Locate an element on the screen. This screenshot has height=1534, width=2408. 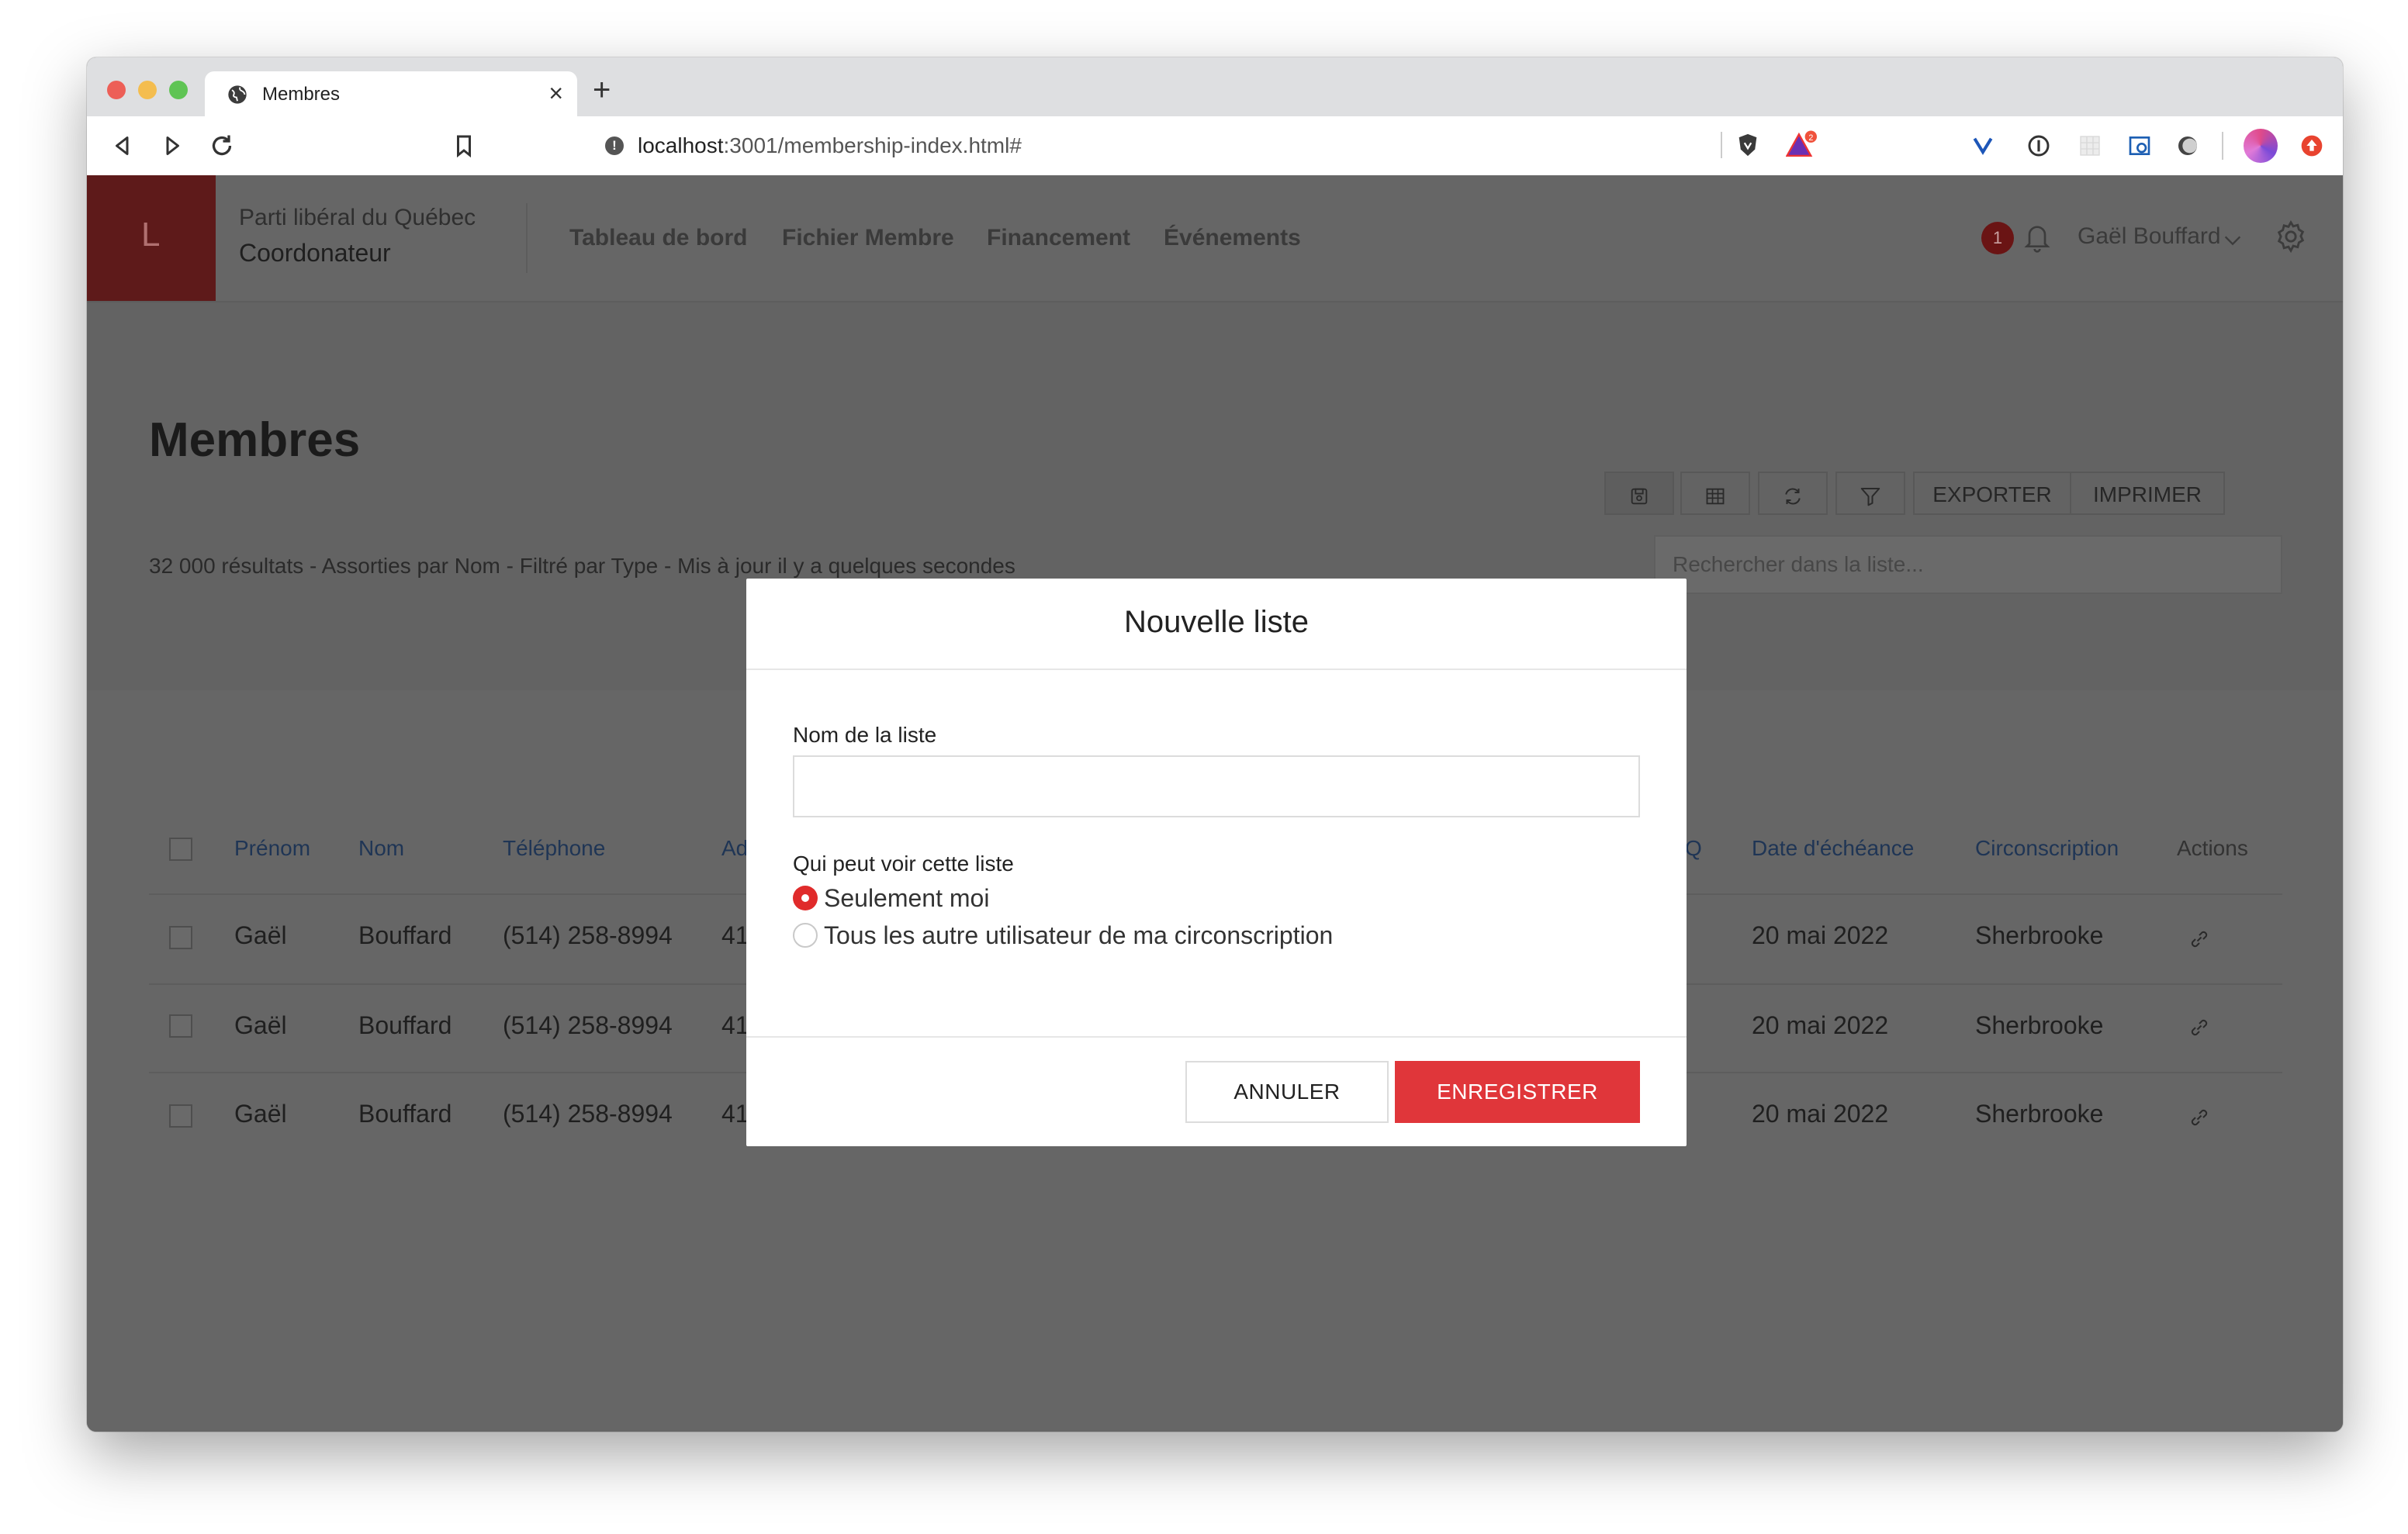
tab-title: Membres is located at coordinates (301, 94).